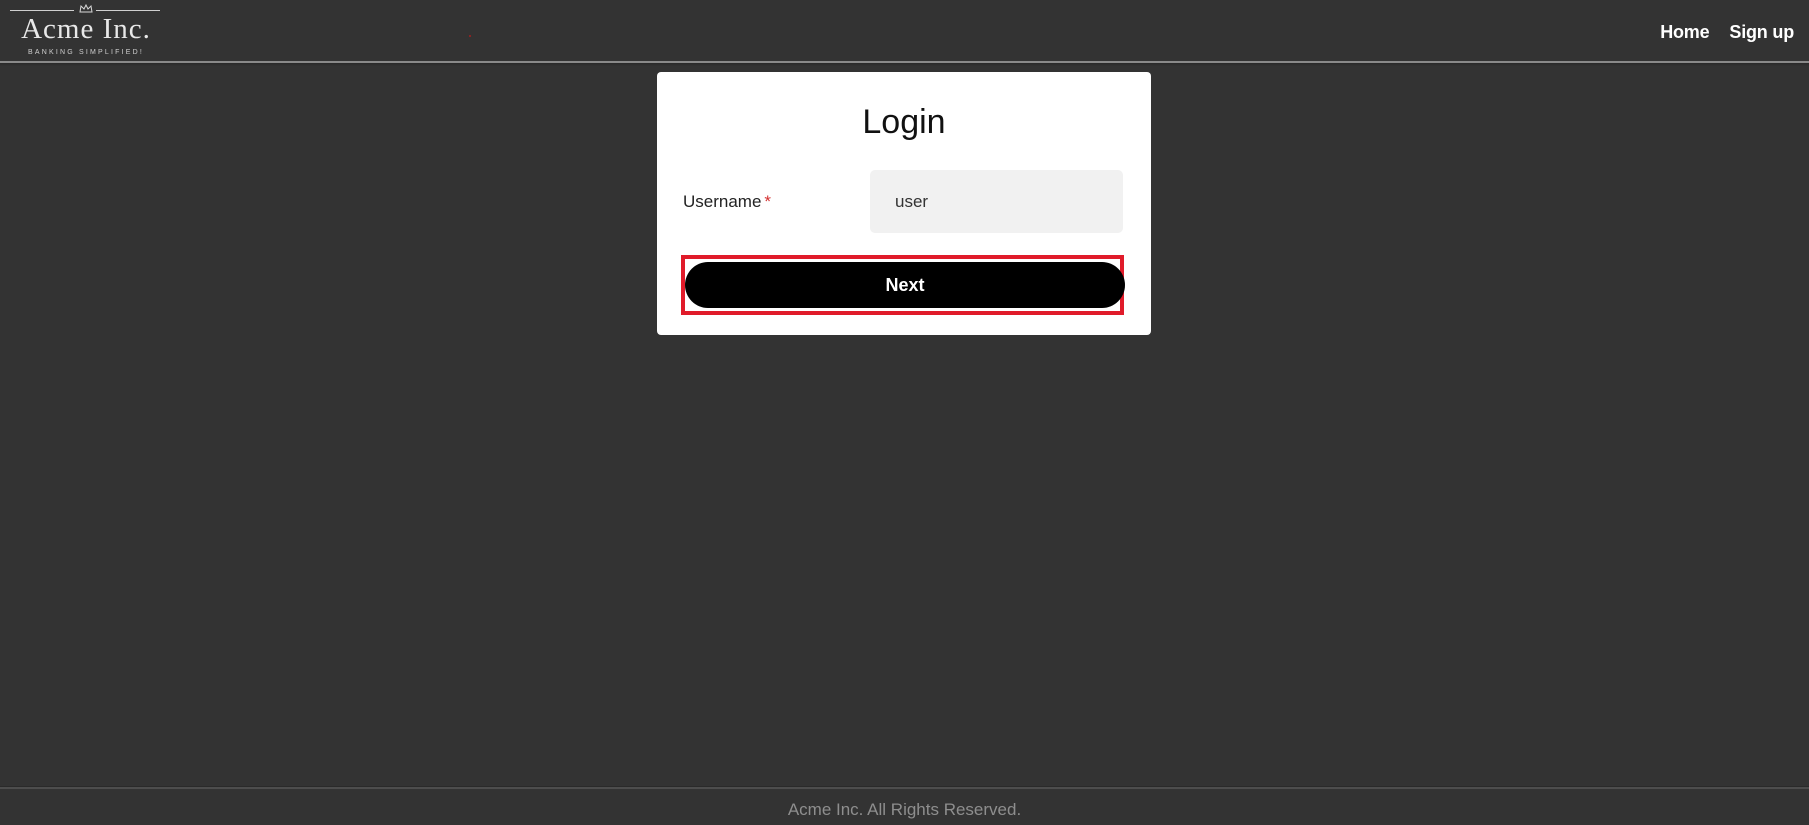 The width and height of the screenshot is (1809, 825). I want to click on login-card: Login Username* Next, so click(904, 203).